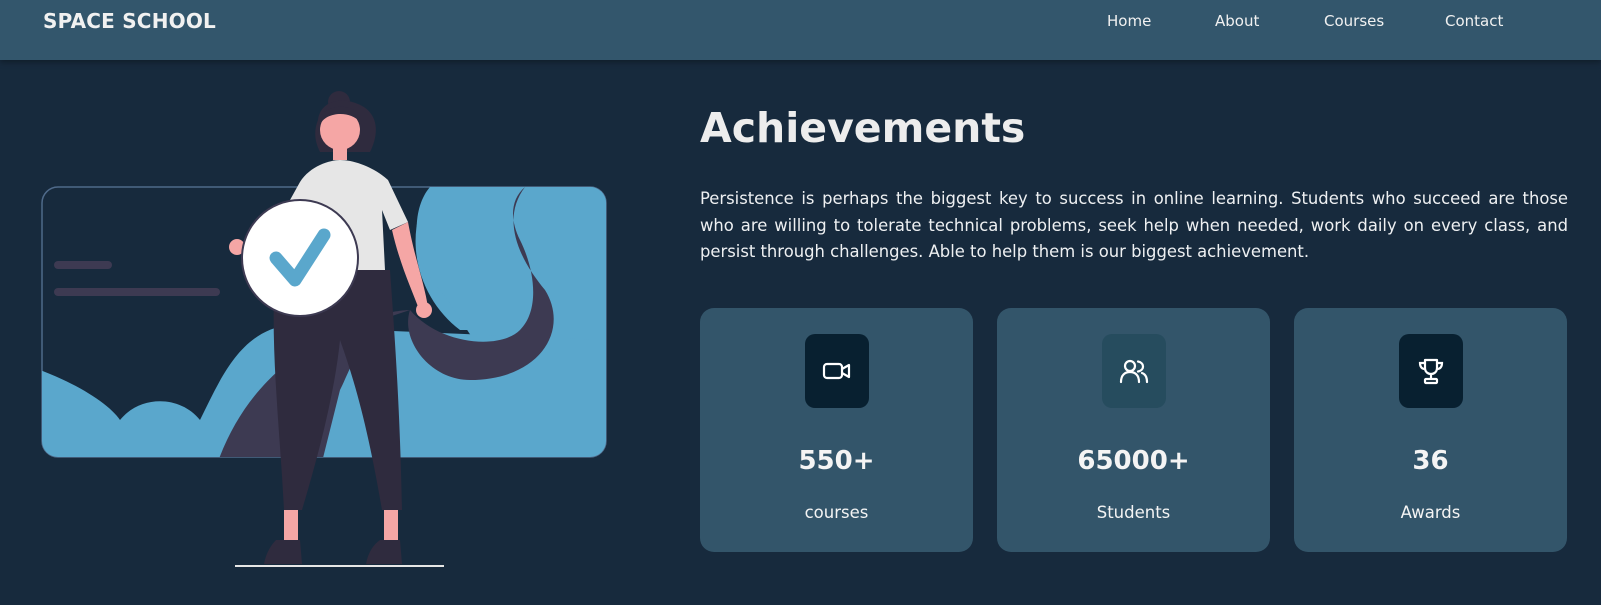 Image resolution: width=1601 pixels, height=605 pixels. Describe the element at coordinates (1133, 461) in the screenshot. I see `stat-value: 65000+` at that location.